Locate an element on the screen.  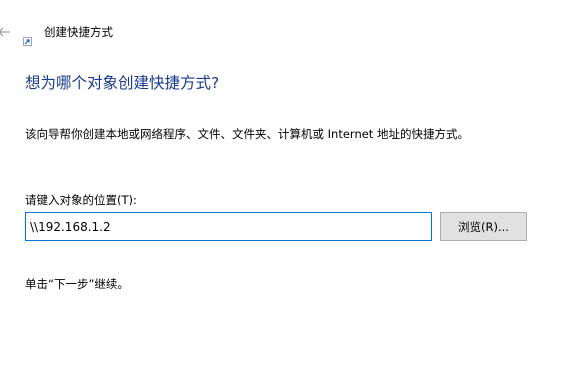
shortcut-icon is located at coordinates (27, 38).